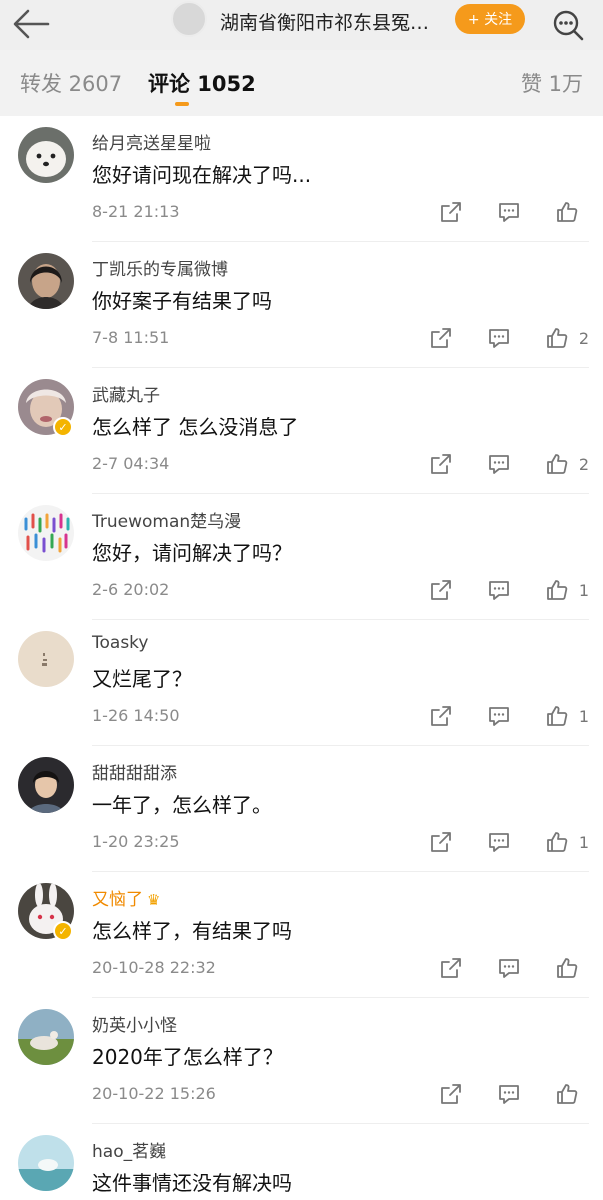 This screenshot has height=1200, width=603. What do you see at coordinates (142, 679) in the screenshot?
I see `comment-text: 又烂尾了？` at bounding box center [142, 679].